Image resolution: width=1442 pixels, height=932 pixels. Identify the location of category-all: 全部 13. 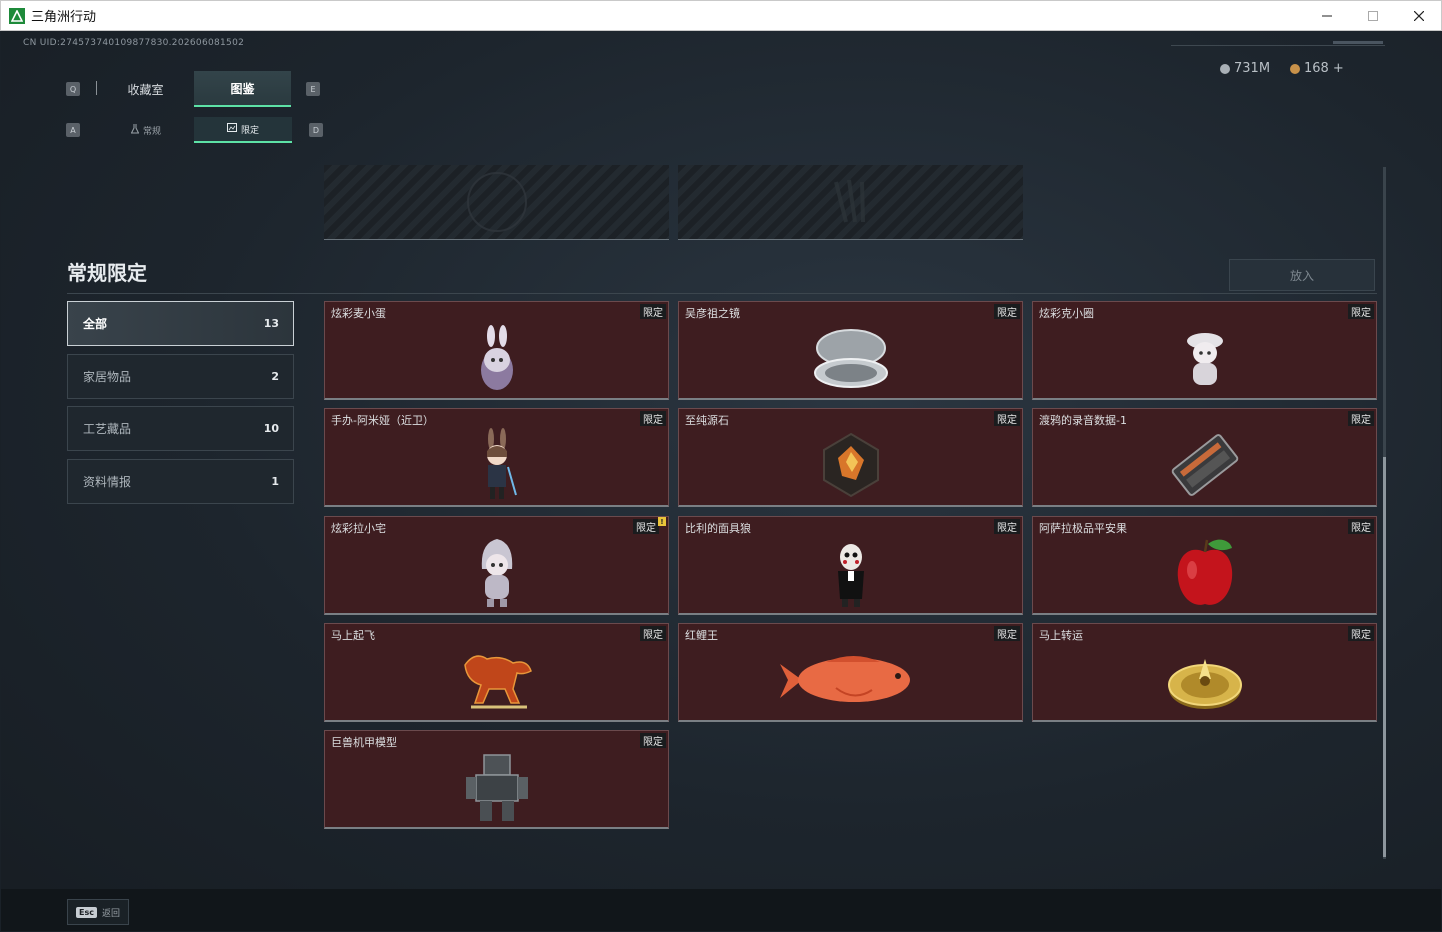
(180, 323).